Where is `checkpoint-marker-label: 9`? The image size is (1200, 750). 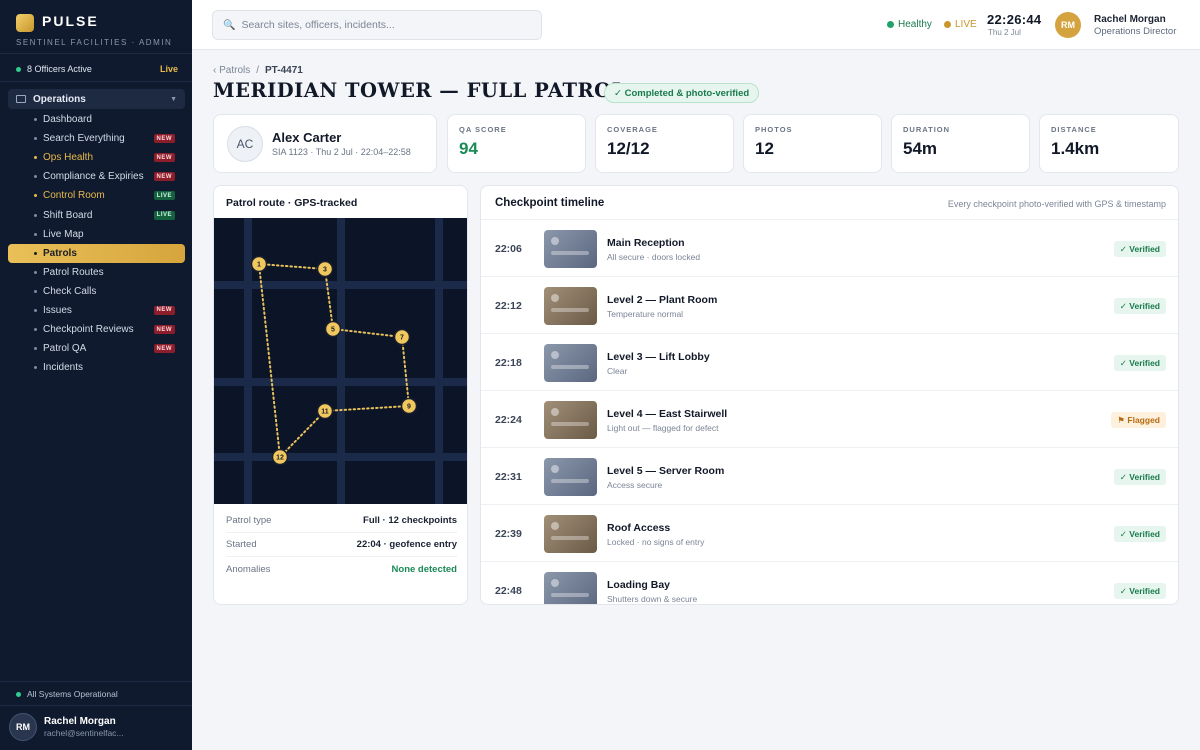 checkpoint-marker-label: 9 is located at coordinates (409, 407).